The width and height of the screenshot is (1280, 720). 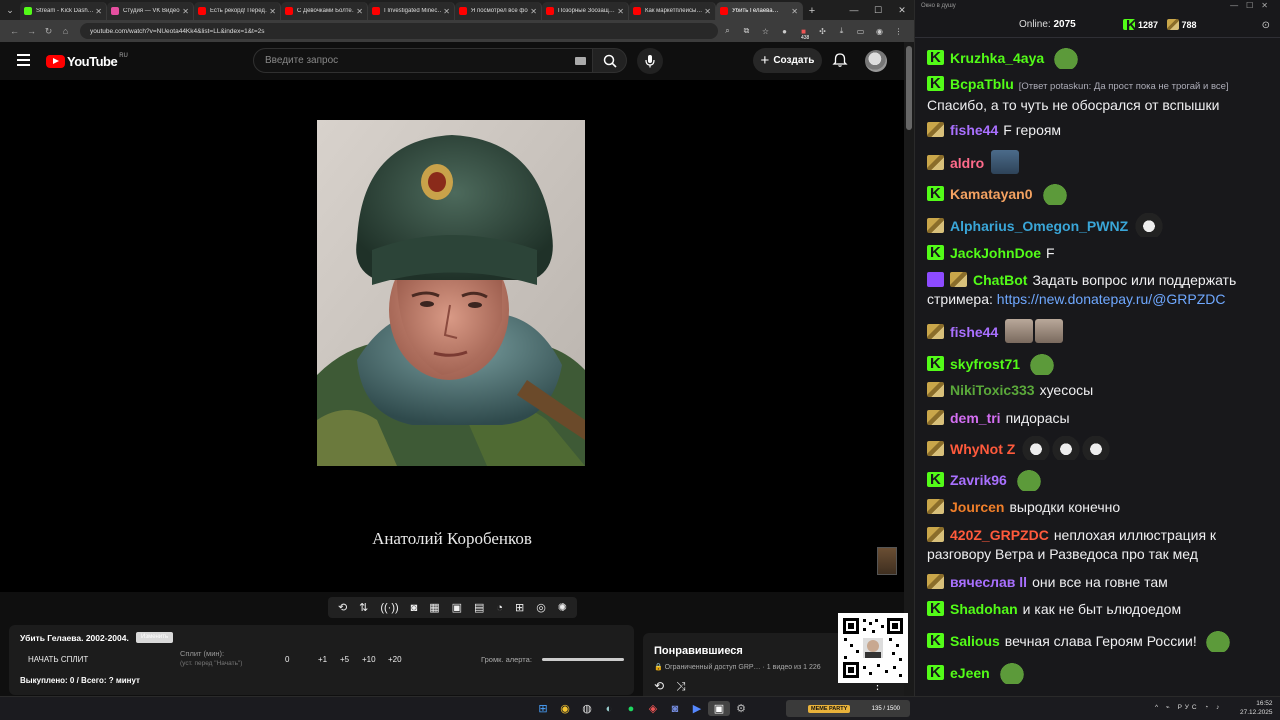 I want to click on maximize-icon: ☐, so click(x=878, y=10).